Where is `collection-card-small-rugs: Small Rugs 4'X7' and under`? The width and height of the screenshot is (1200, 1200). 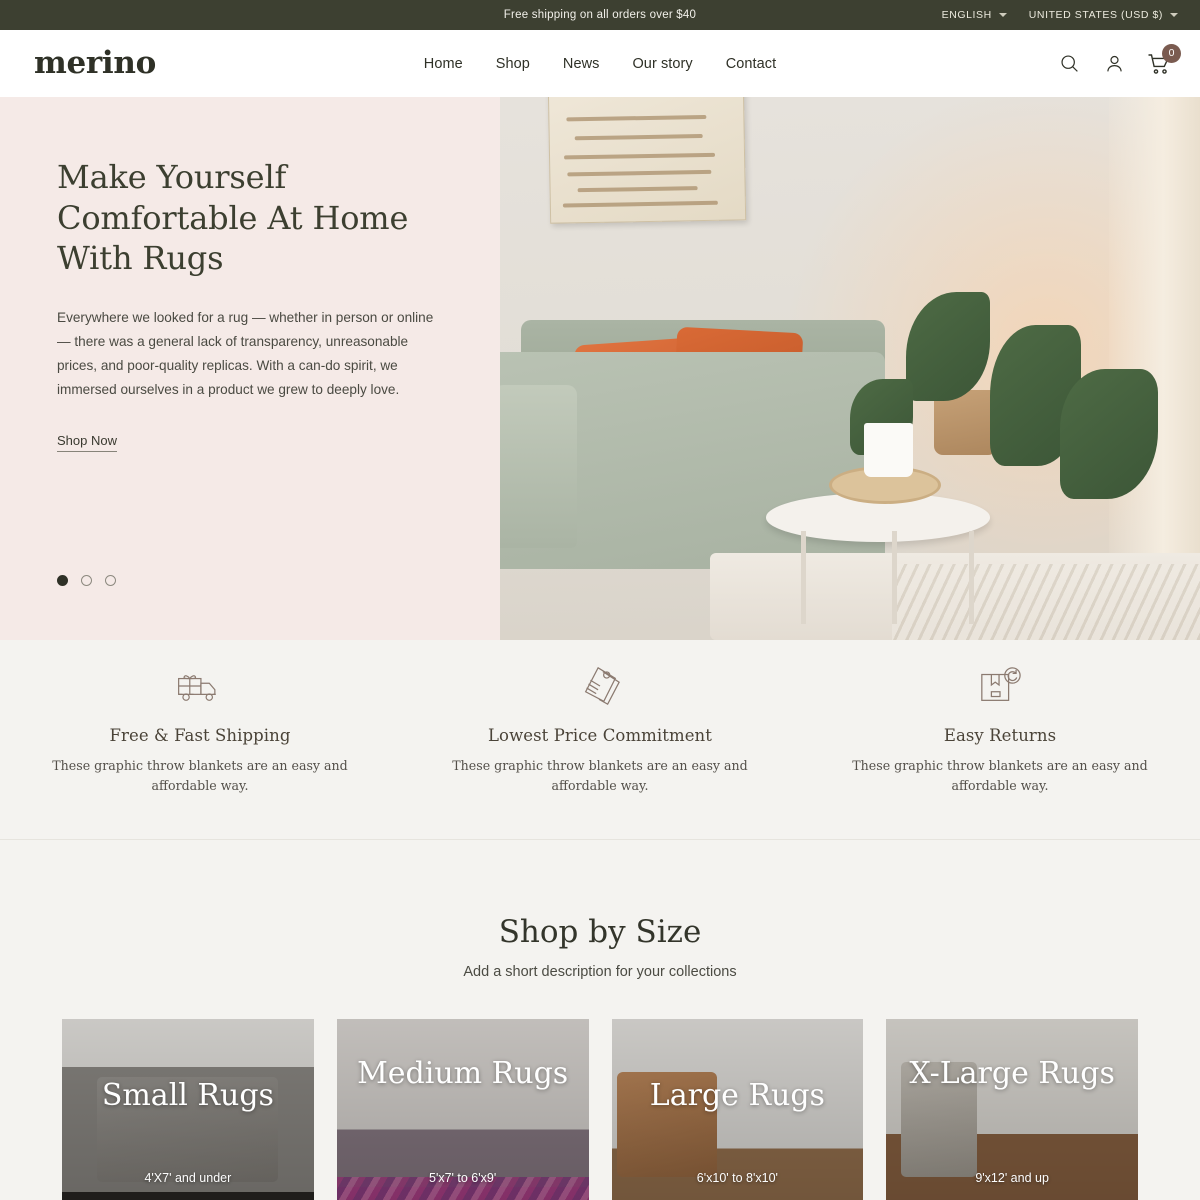
collection-card-small-rugs: Small Rugs 4'X7' and under is located at coordinates (188, 1109).